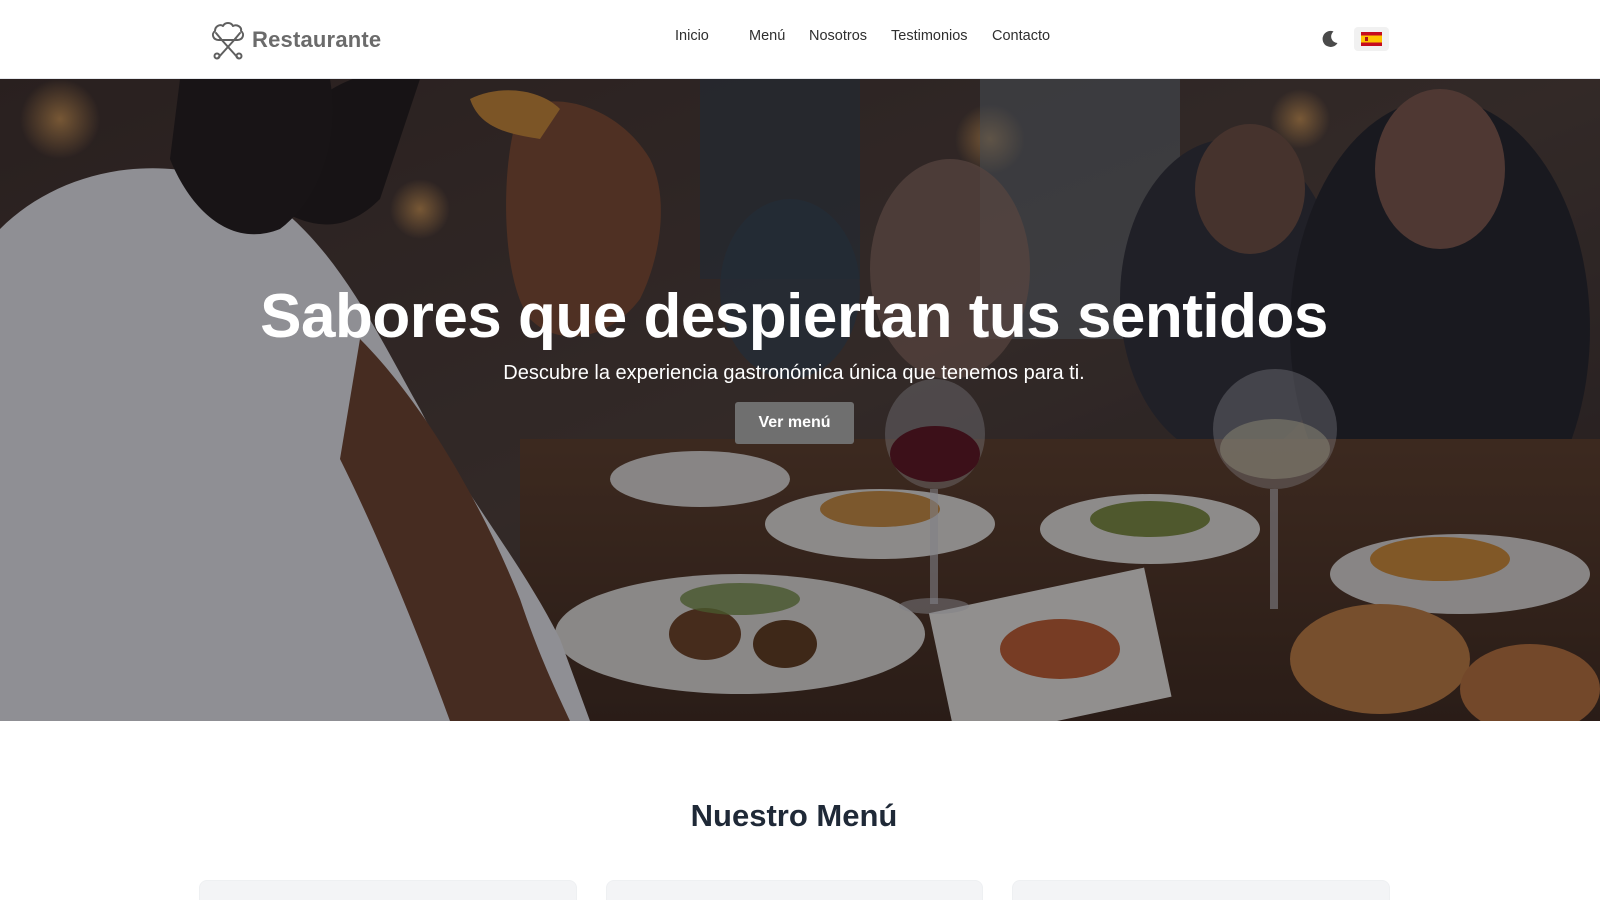  I want to click on moon-icon, so click(1330, 38).